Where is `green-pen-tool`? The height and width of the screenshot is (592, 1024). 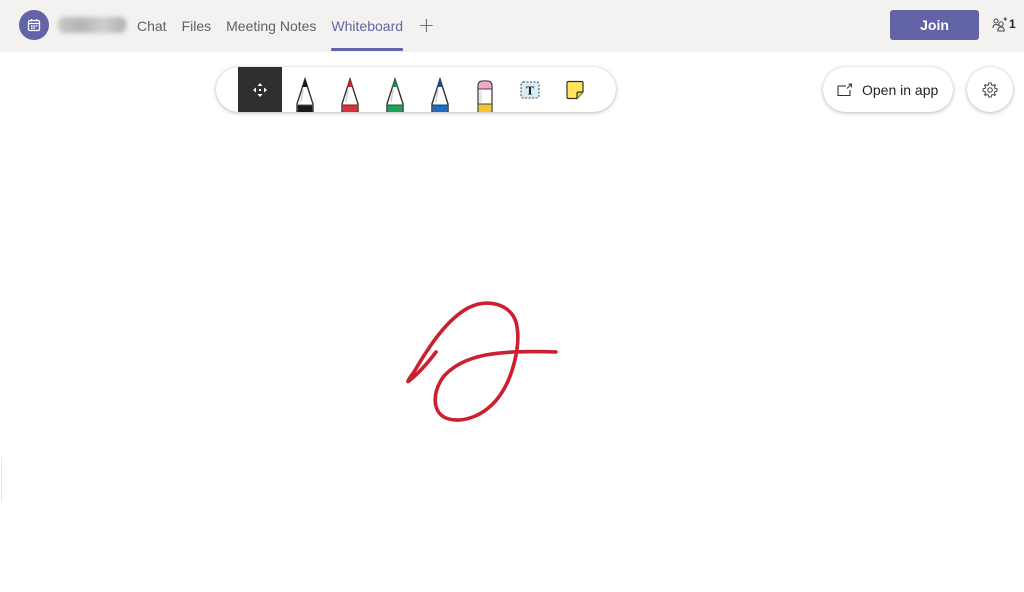 green-pen-tool is located at coordinates (394, 89).